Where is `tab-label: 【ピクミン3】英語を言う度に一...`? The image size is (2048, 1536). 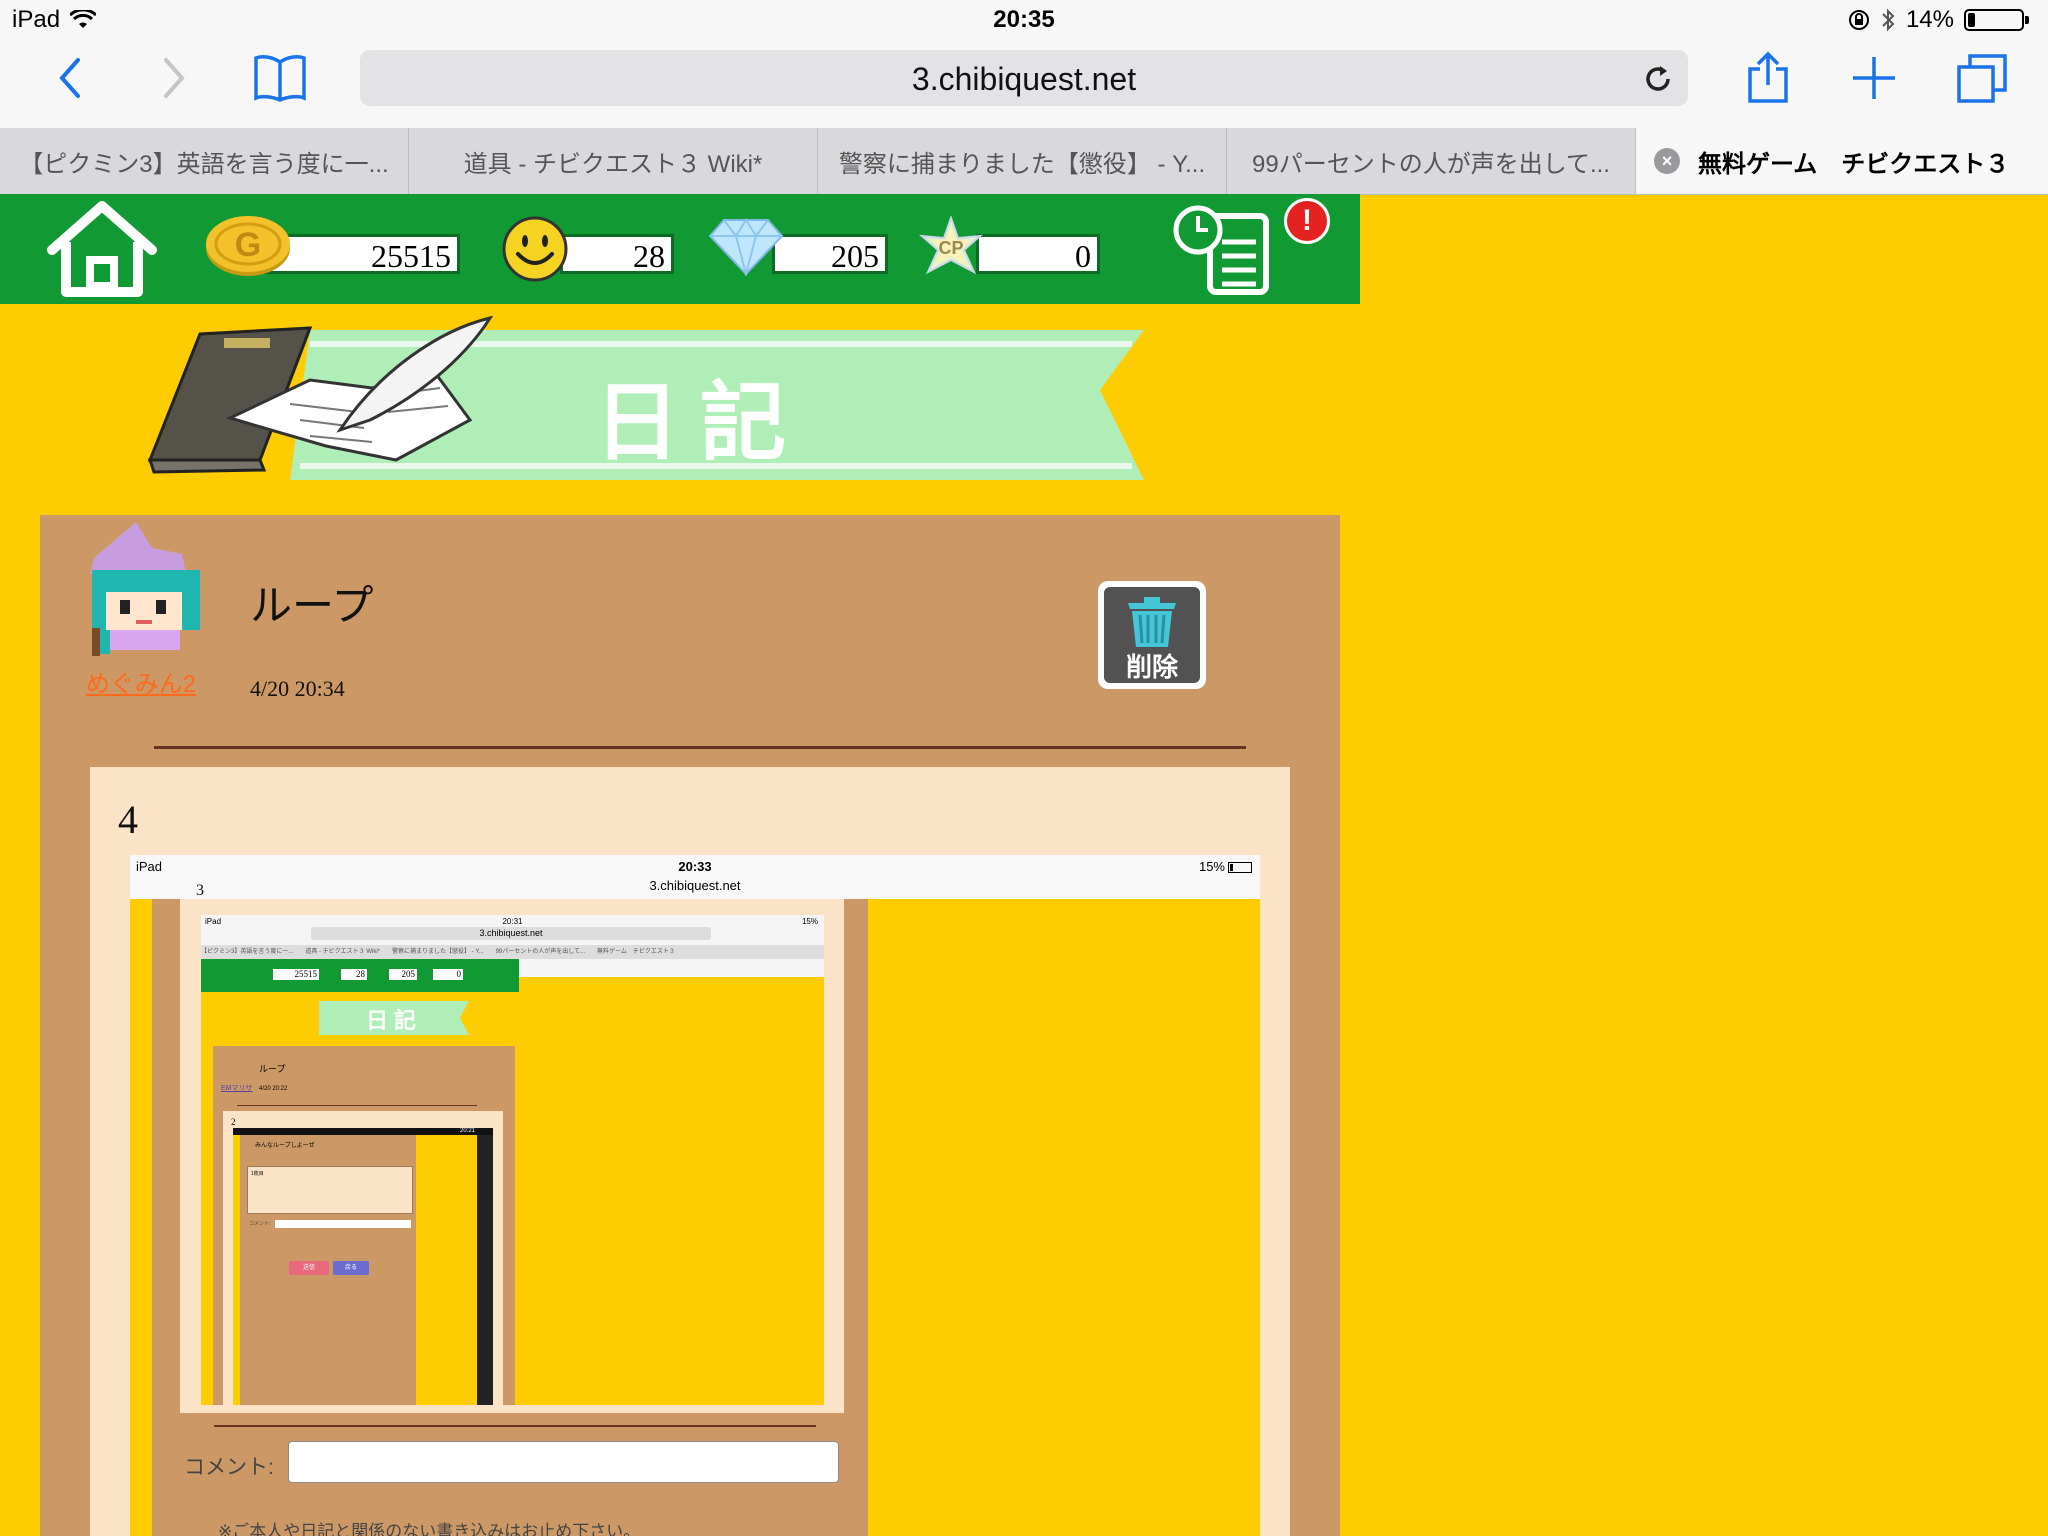 tab-label: 【ピクミン3】英語を言う度に一... is located at coordinates (204, 164).